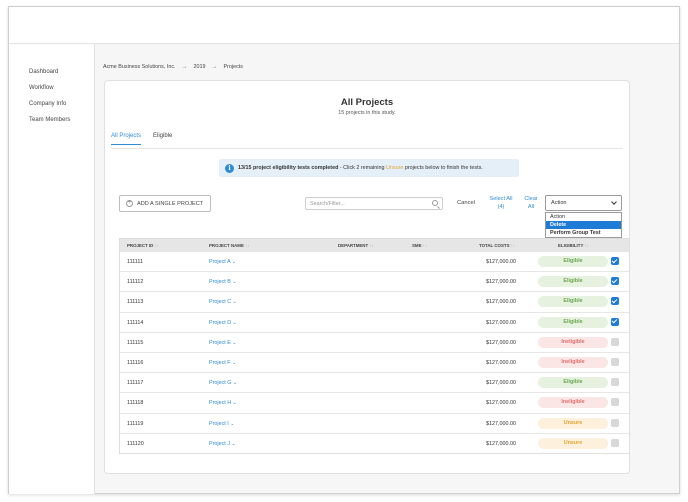 This screenshot has width=688, height=502. Describe the element at coordinates (223, 323) in the screenshot. I see `project-name-link: Project D ⌄` at that location.